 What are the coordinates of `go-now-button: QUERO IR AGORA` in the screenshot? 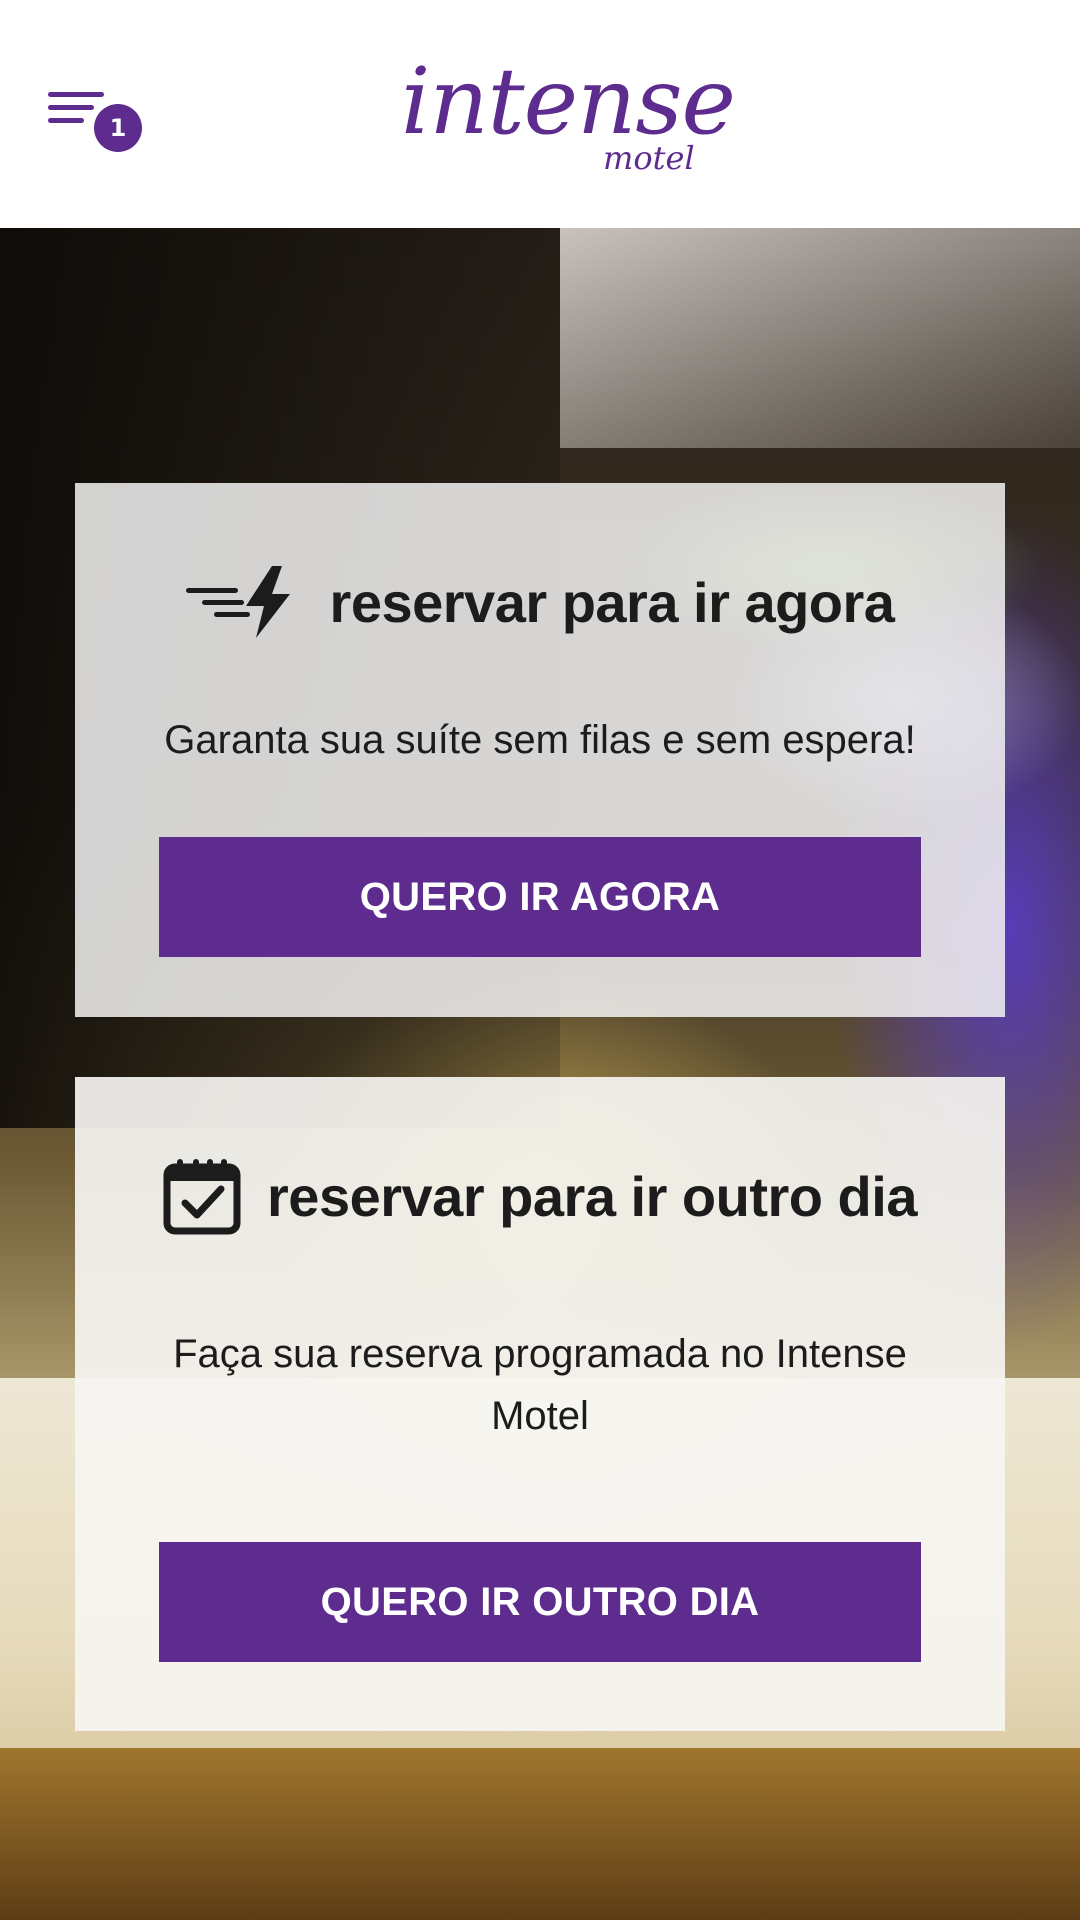 It's located at (540, 897).